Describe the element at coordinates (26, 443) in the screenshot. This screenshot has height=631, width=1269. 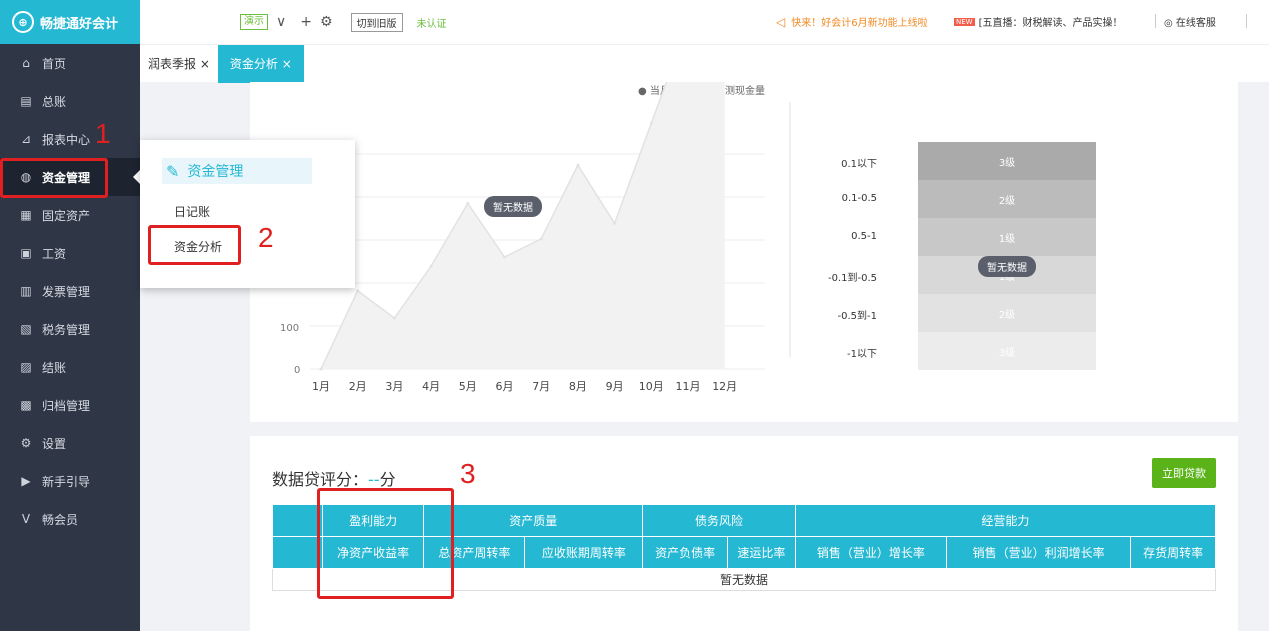
I see `gear-icon: ⚙` at that location.